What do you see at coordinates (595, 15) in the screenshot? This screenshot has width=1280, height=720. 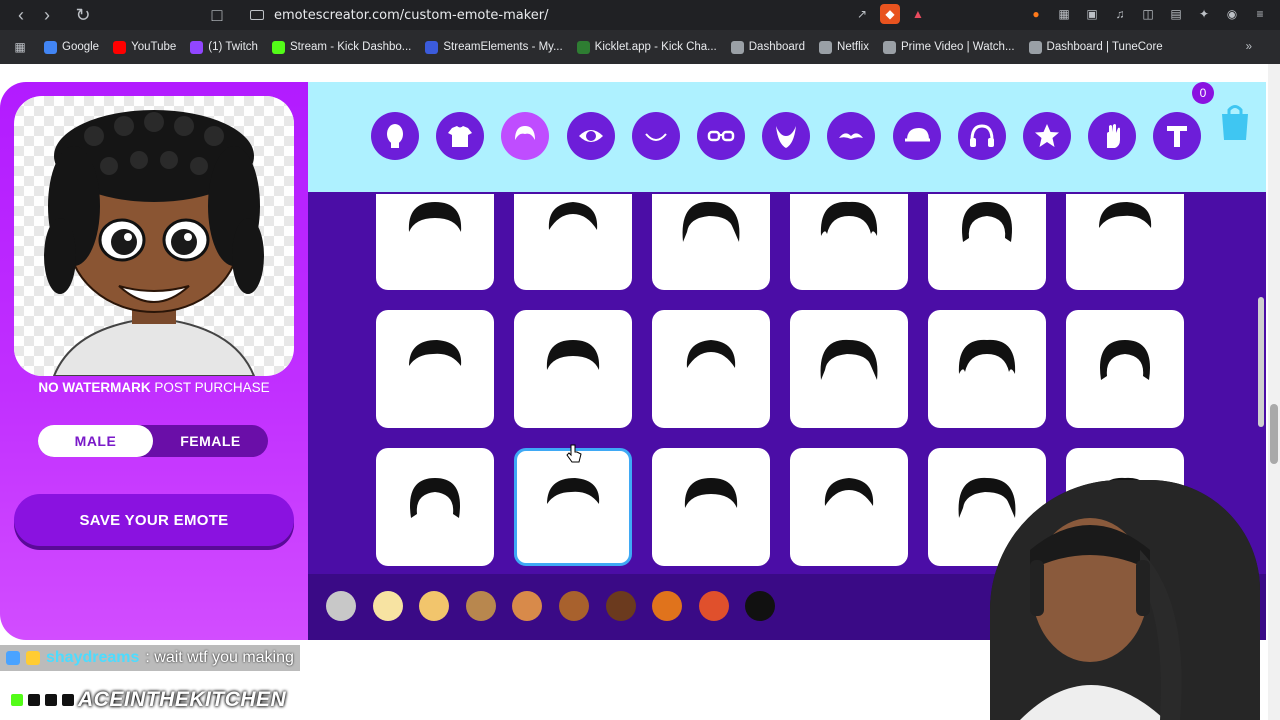 I see `address-bar: emotescreator.com/custom-emote-maker/` at bounding box center [595, 15].